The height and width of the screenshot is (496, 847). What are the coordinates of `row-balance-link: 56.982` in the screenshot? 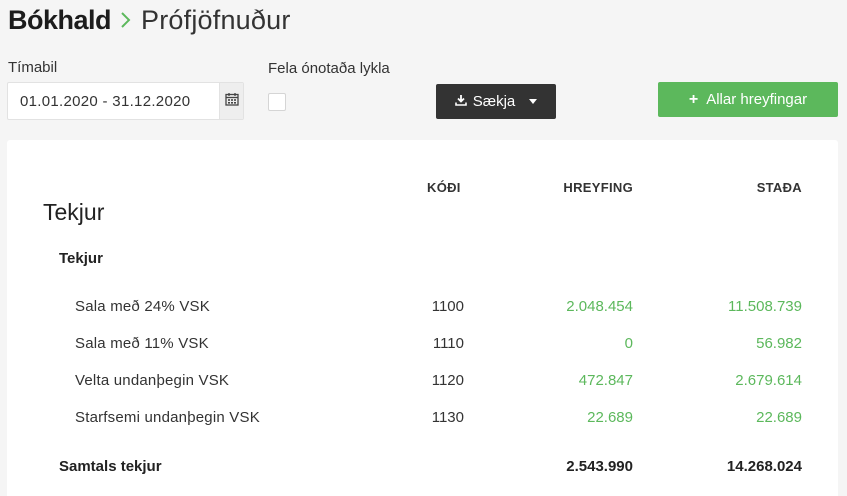 It's located at (779, 343).